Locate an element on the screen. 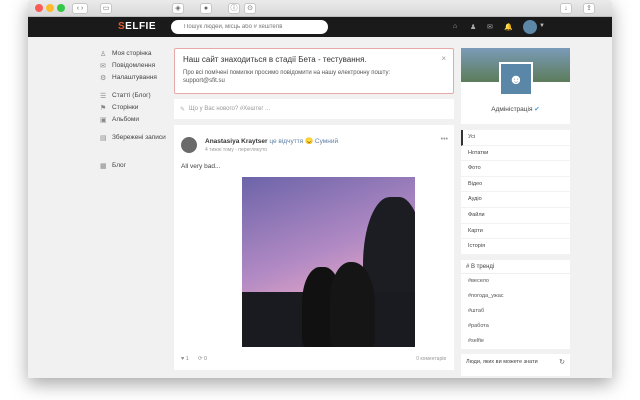 The height and width of the screenshot is (400, 640). pages-icon: ⚑ is located at coordinates (103, 108).